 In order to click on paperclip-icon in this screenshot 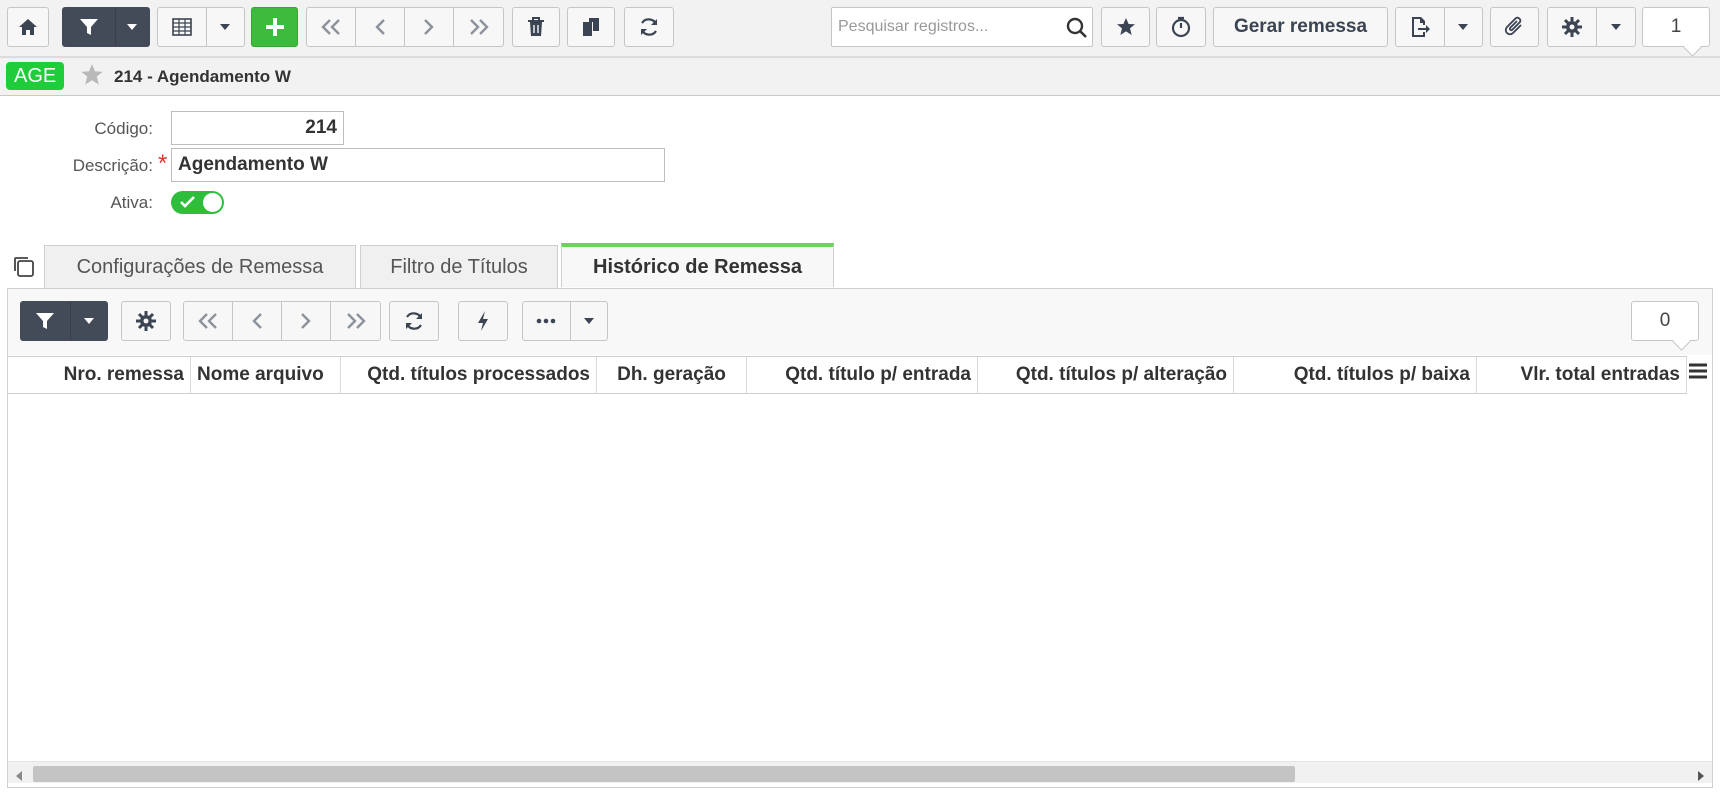, I will do `click(1513, 26)`.